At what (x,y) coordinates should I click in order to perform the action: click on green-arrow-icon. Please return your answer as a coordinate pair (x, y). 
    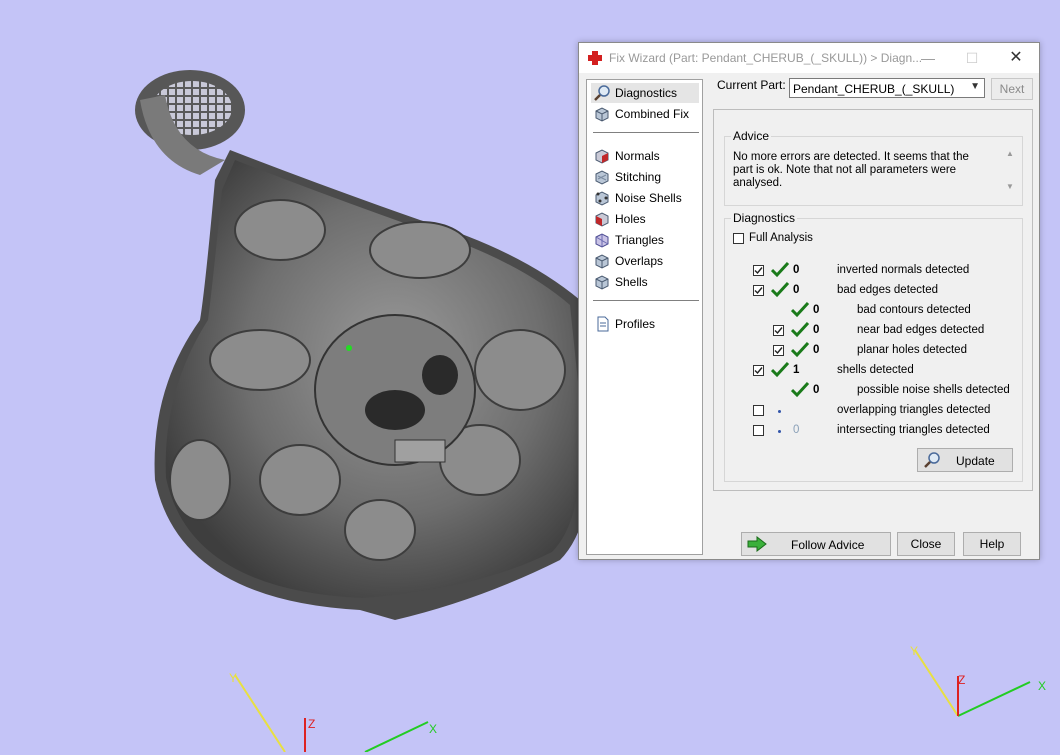
    Looking at the image, I should click on (757, 544).